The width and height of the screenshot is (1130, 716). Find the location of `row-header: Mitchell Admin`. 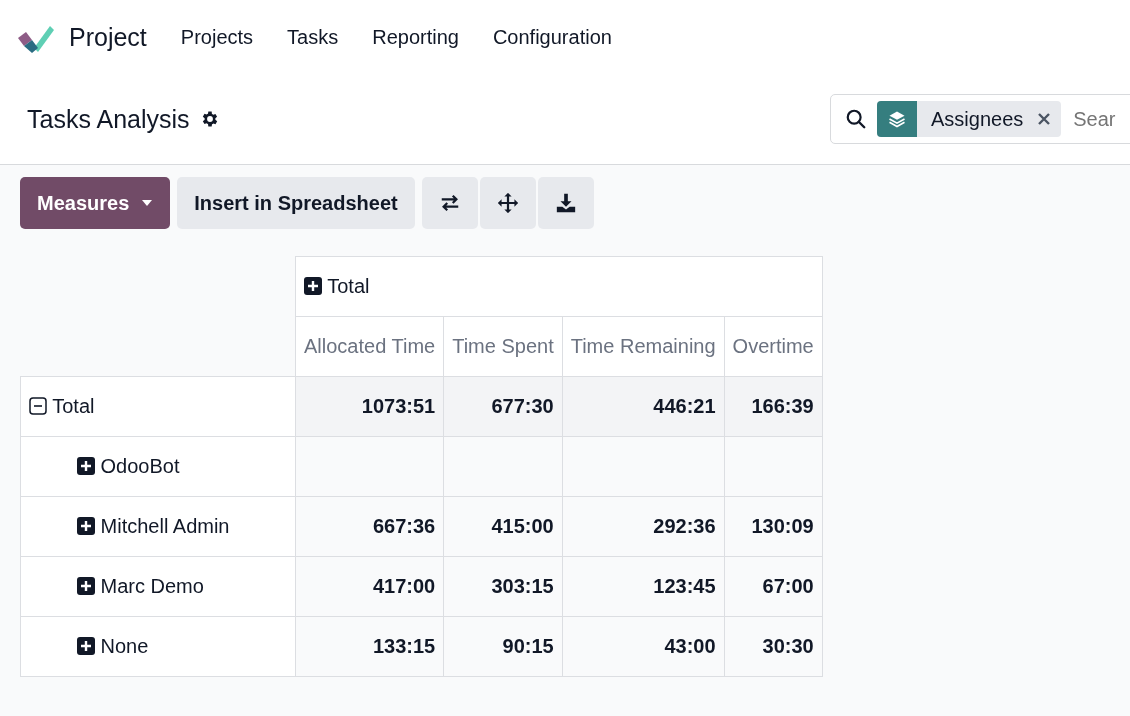

row-header: Mitchell Admin is located at coordinates (158, 526).